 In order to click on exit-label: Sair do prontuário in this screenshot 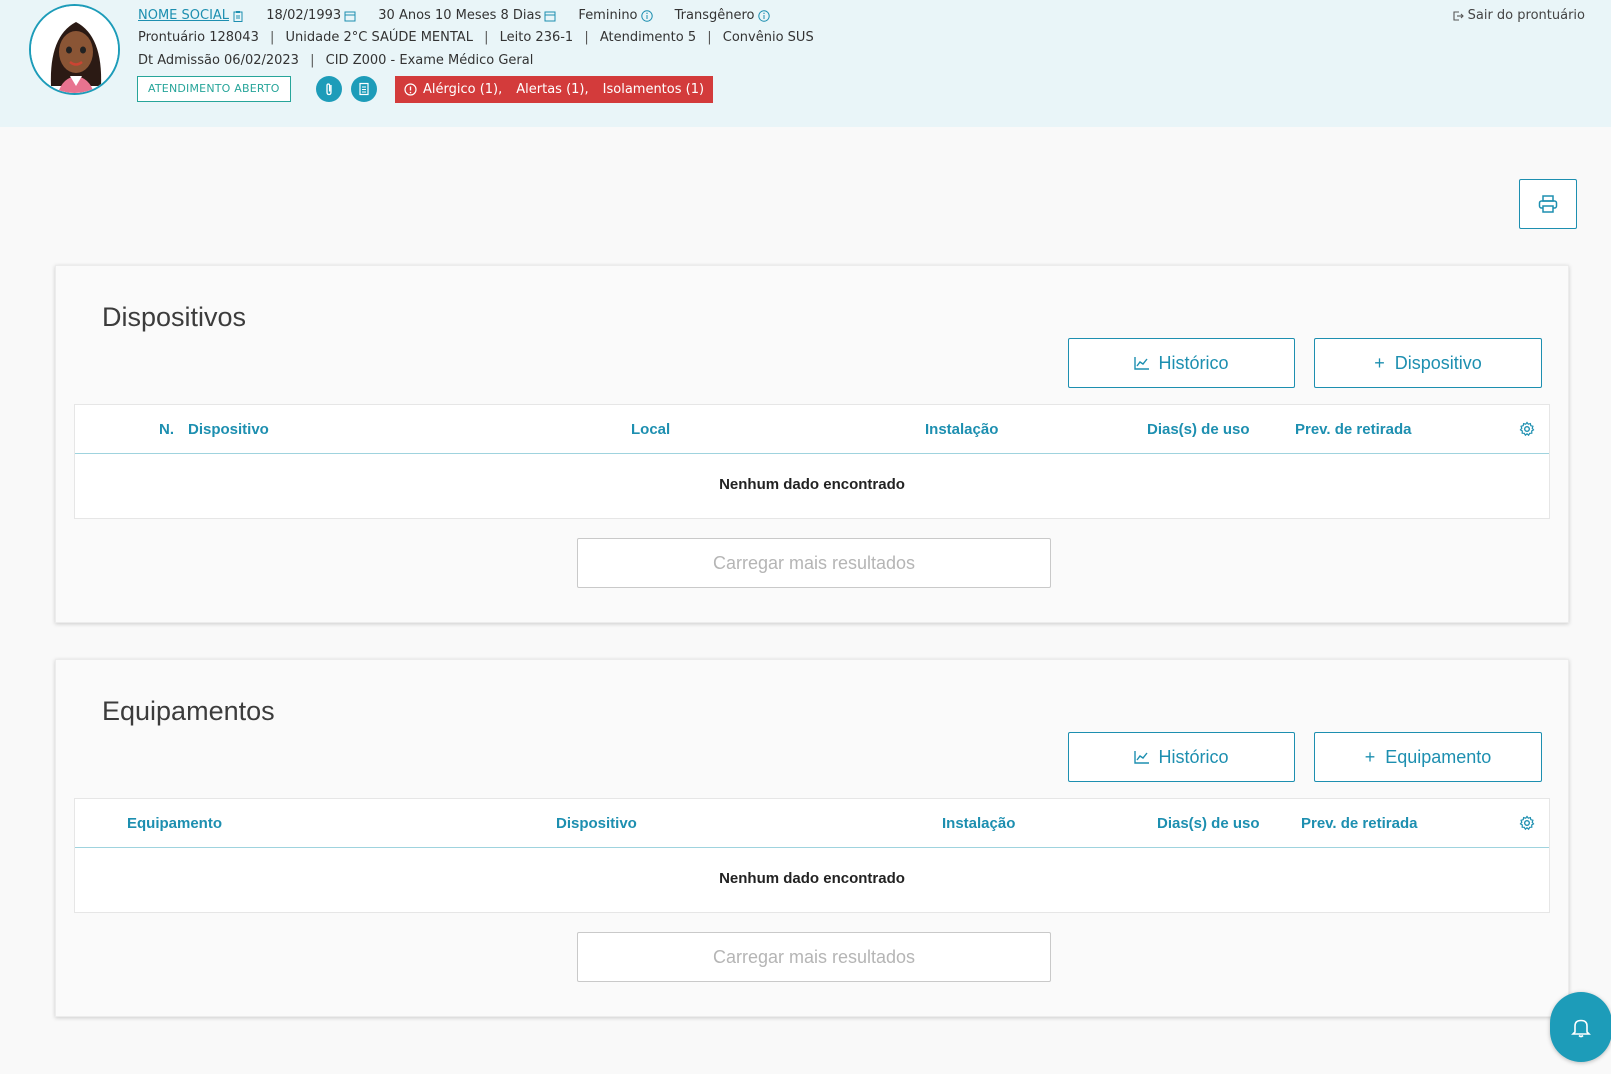, I will do `click(1526, 15)`.